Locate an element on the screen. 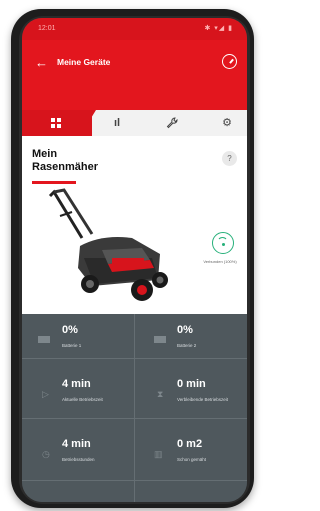 This screenshot has width=320, height=511. device-title-line1: Mein is located at coordinates (45, 154).